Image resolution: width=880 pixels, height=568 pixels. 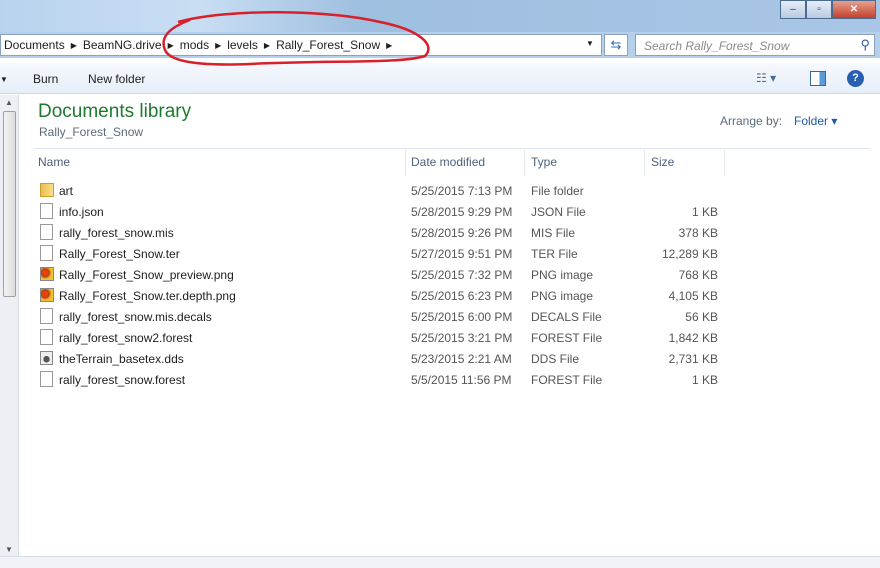 I want to click on file-date: 5/27/2015 9:51 PM, so click(x=462, y=254).